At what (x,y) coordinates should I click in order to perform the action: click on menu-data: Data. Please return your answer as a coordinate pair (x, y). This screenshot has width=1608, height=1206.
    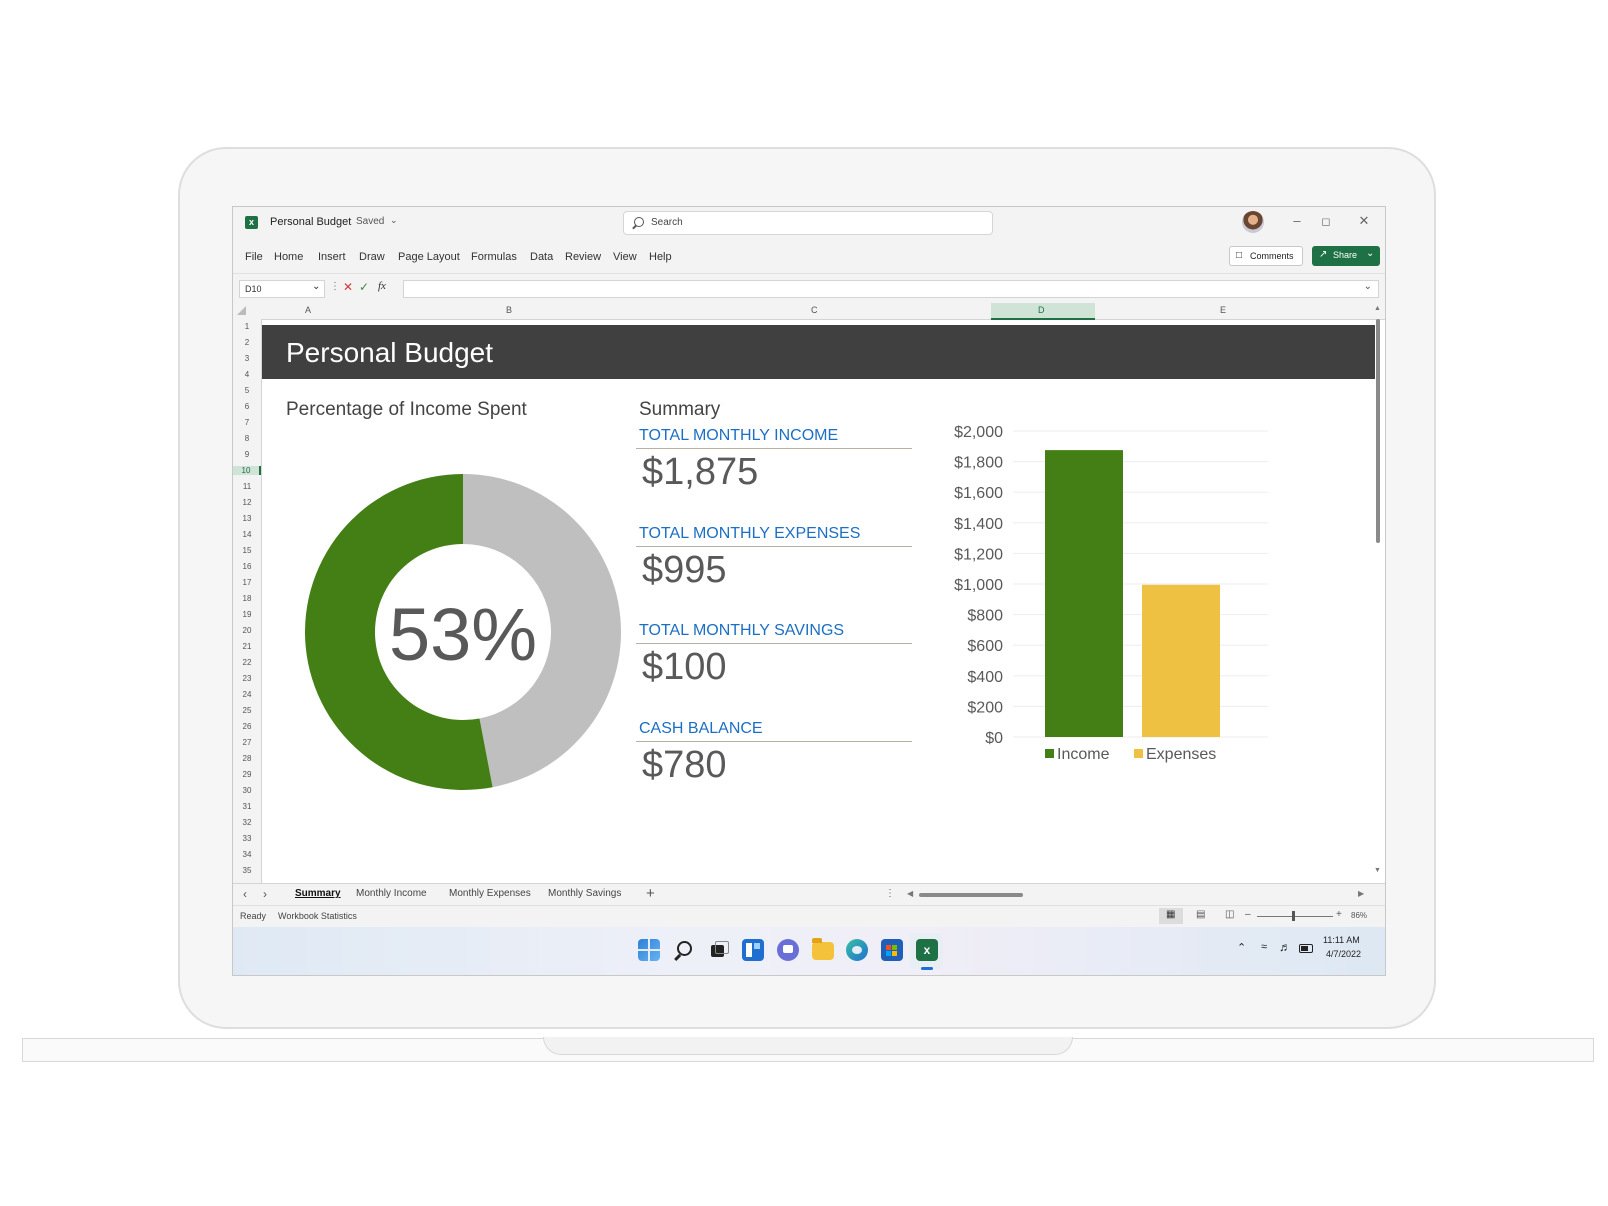
    Looking at the image, I should click on (541, 257).